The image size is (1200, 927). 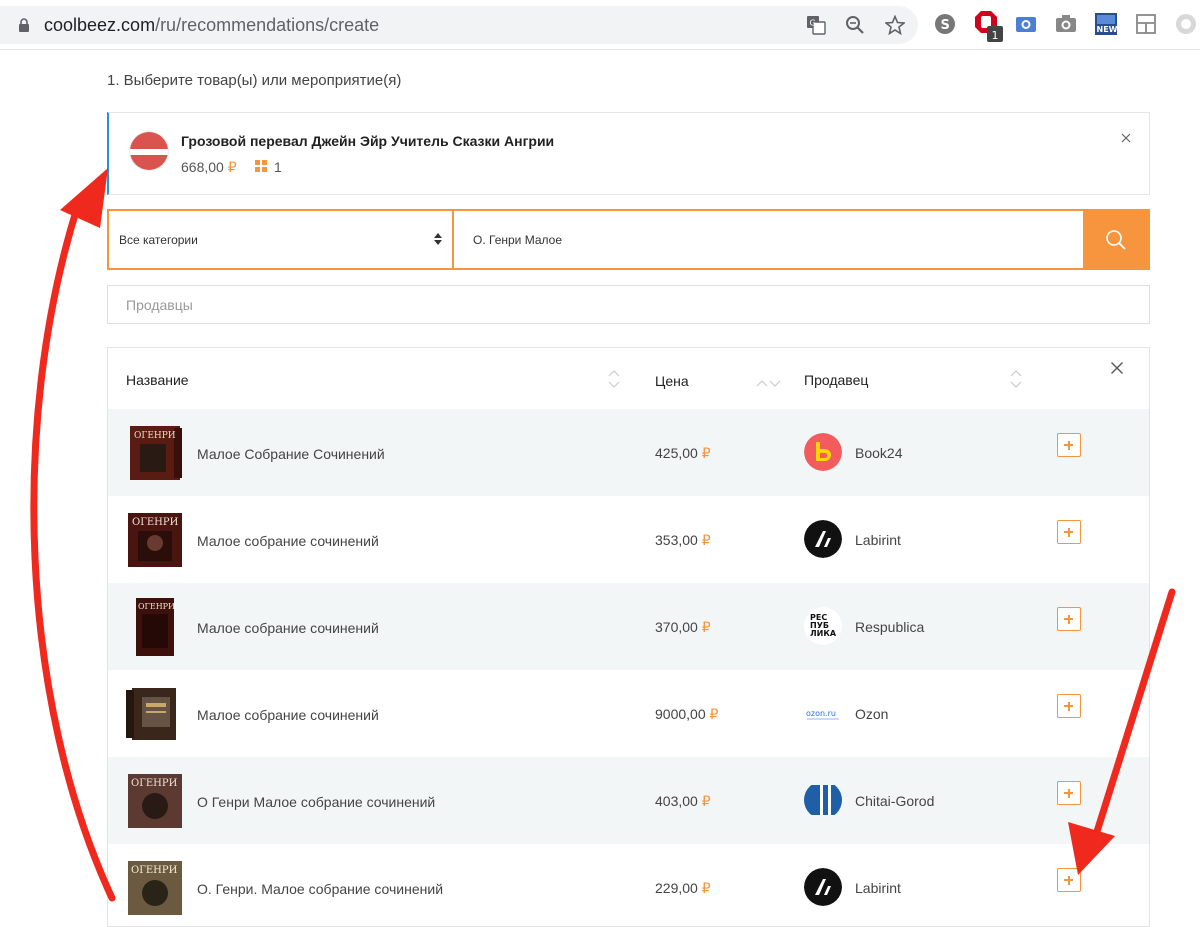 I want to click on svg-text: NEW, so click(x=1107, y=29).